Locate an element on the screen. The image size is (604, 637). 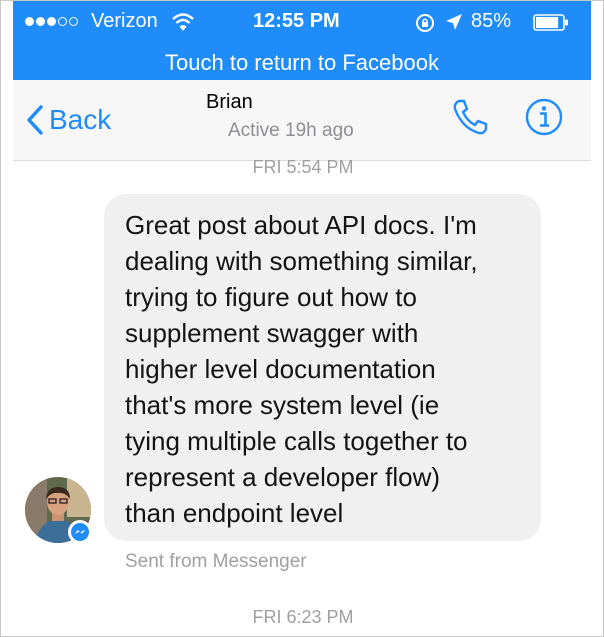
battery-percent: 85% is located at coordinates (491, 21).